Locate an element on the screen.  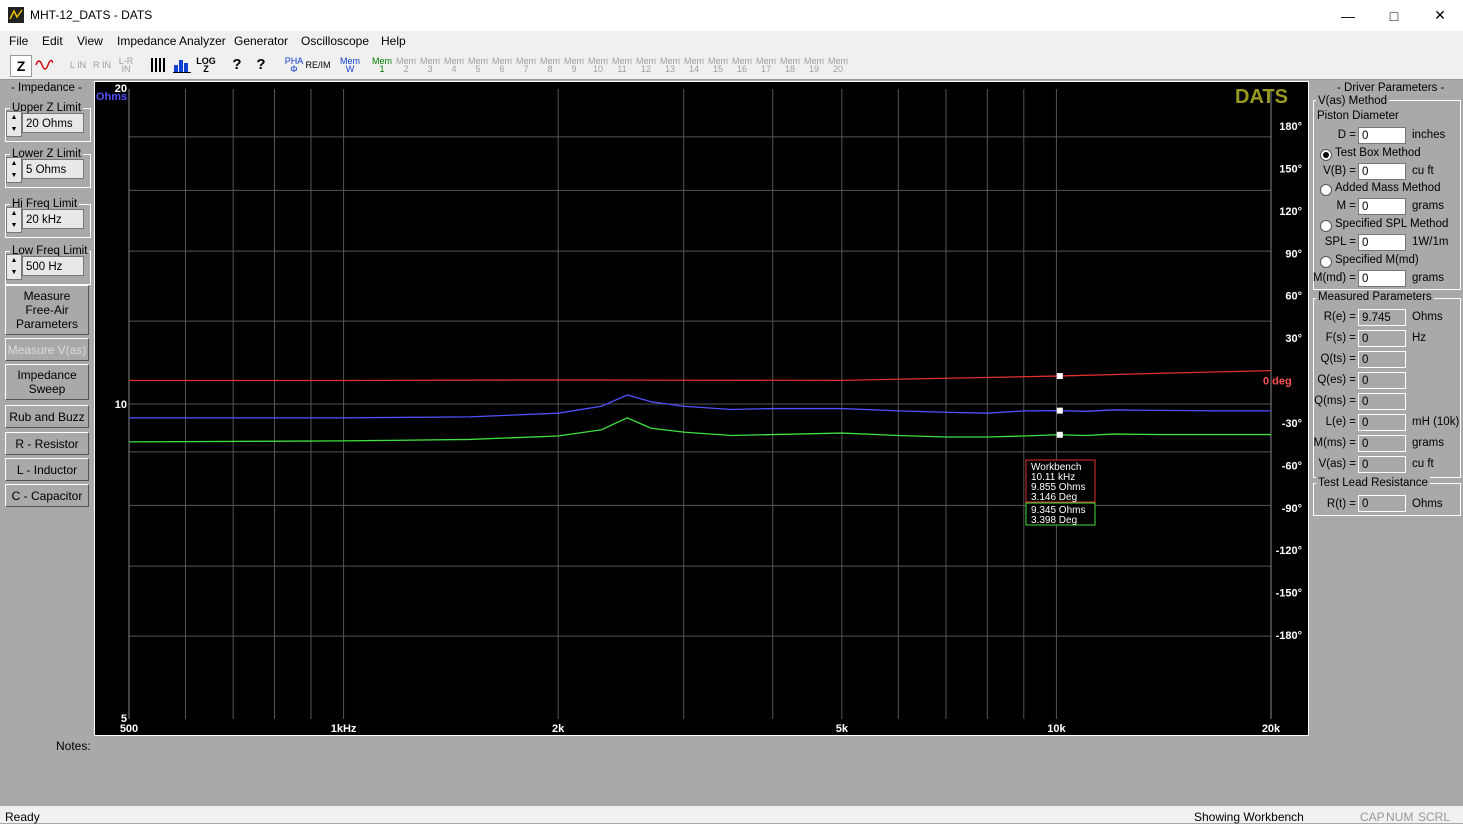
vb-field: 0 is located at coordinates (1382, 171).